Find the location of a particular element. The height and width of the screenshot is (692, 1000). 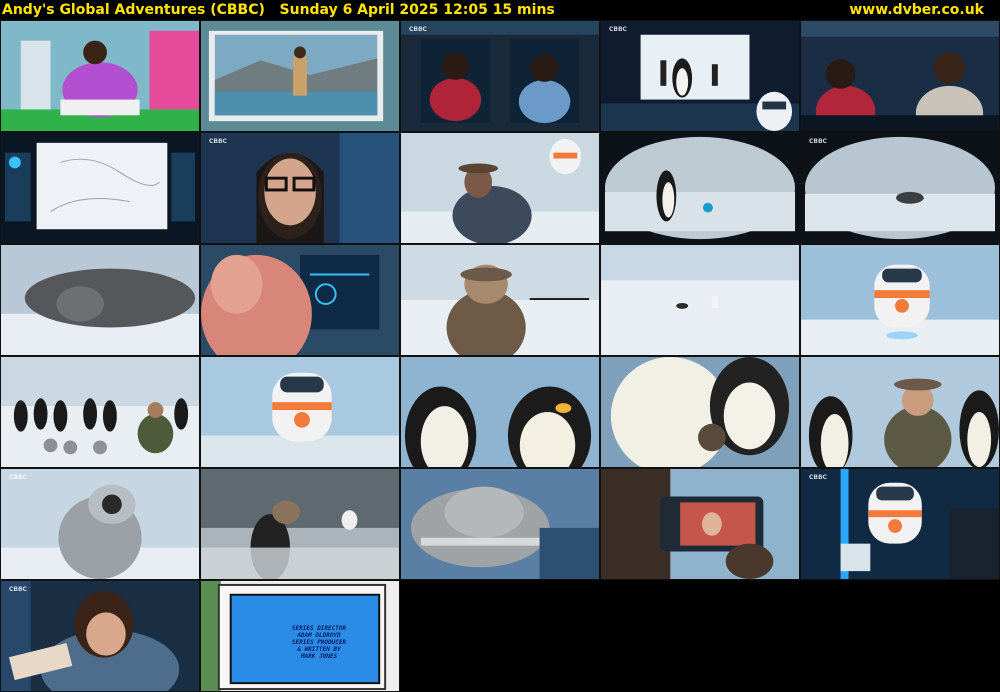

credit-line: SERIES DIRECTOR is located at coordinates (319, 628).